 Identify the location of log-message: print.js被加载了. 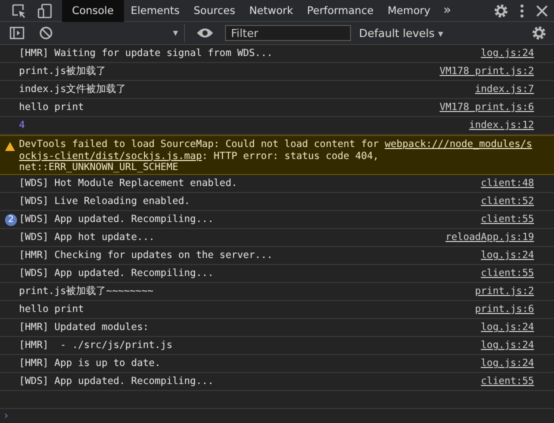
(63, 71).